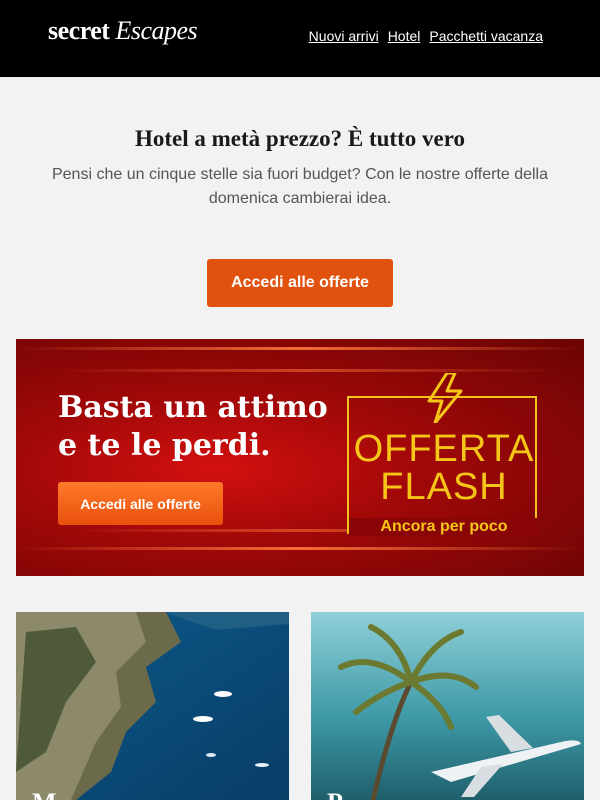  I want to click on banner-access-offers-button: Accedi alle offerte, so click(140, 503).